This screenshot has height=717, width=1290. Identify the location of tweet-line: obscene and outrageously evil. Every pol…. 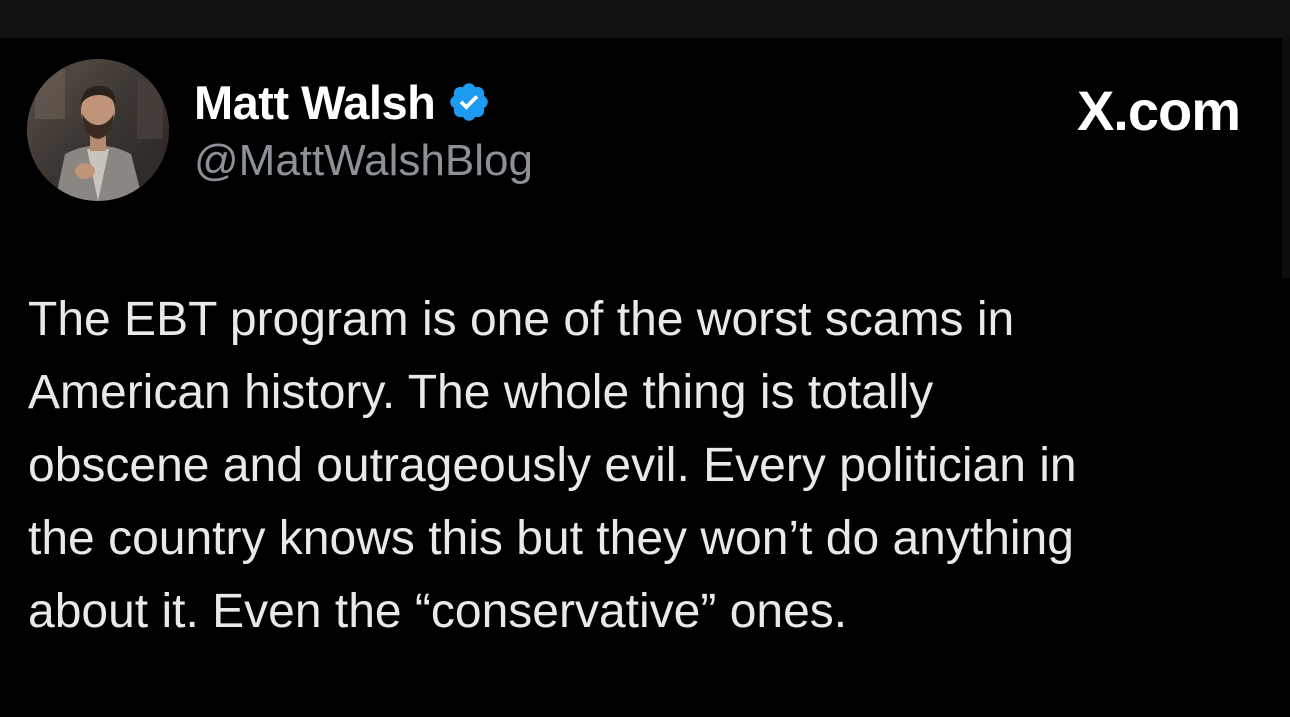
(552, 465).